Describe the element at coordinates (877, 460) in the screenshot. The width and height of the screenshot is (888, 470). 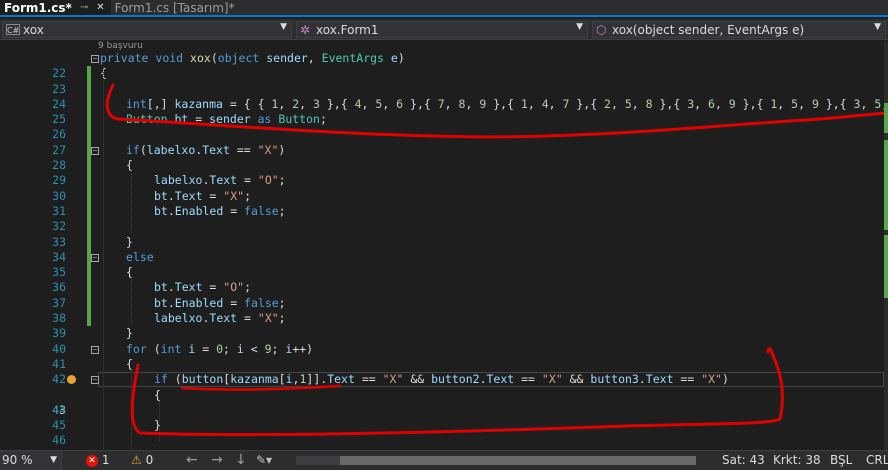
I see `line-ending-indicator: CRL` at that location.